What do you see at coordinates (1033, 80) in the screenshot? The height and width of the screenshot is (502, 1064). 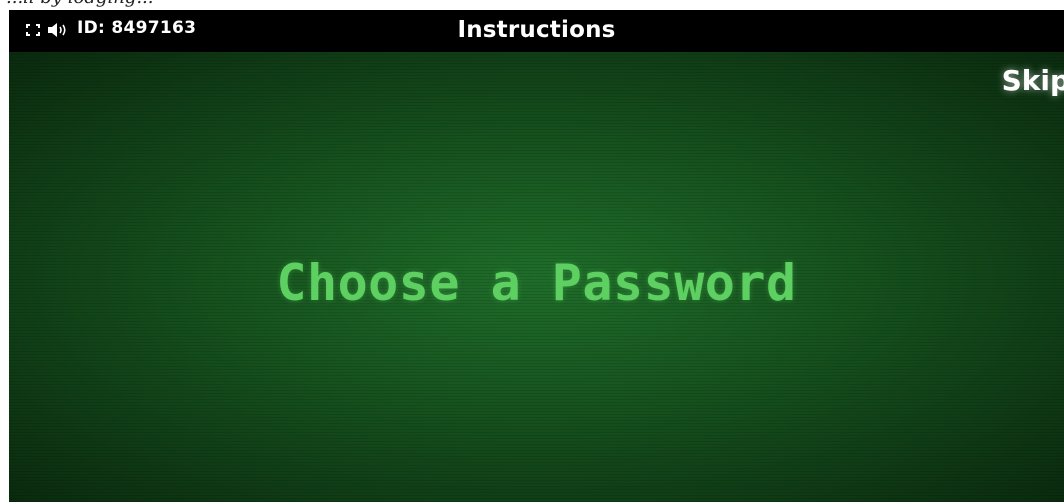 I see `skip-button: Skip` at bounding box center [1033, 80].